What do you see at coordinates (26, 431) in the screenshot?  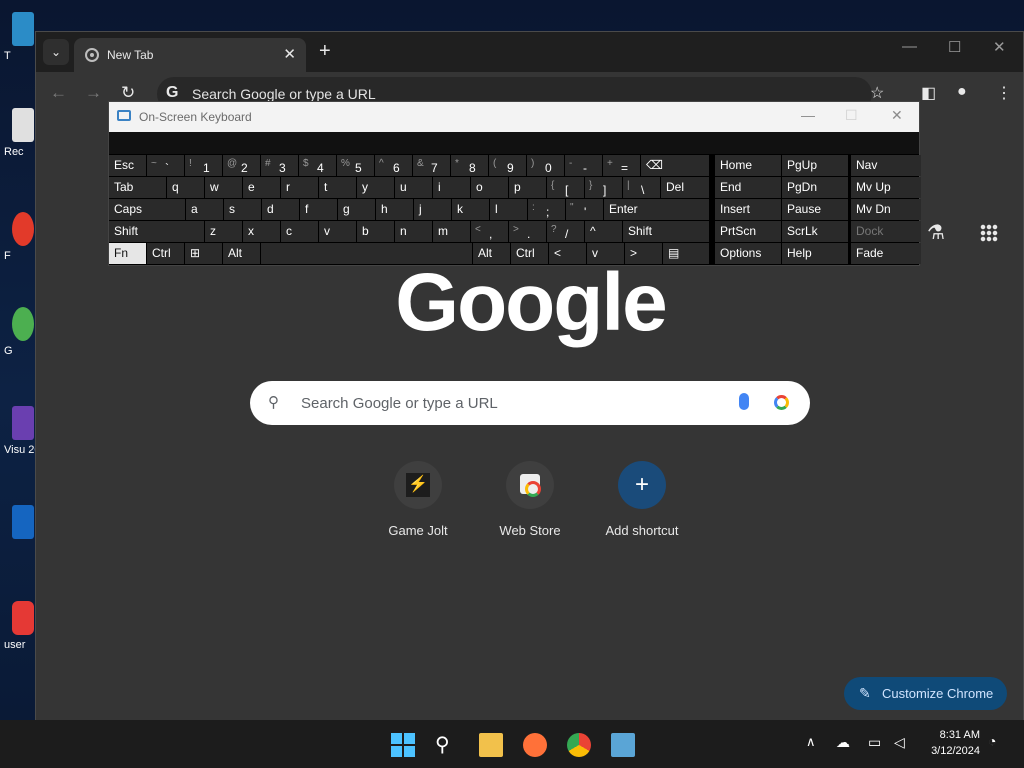 I see `desktop-icon: Visu 2022` at bounding box center [26, 431].